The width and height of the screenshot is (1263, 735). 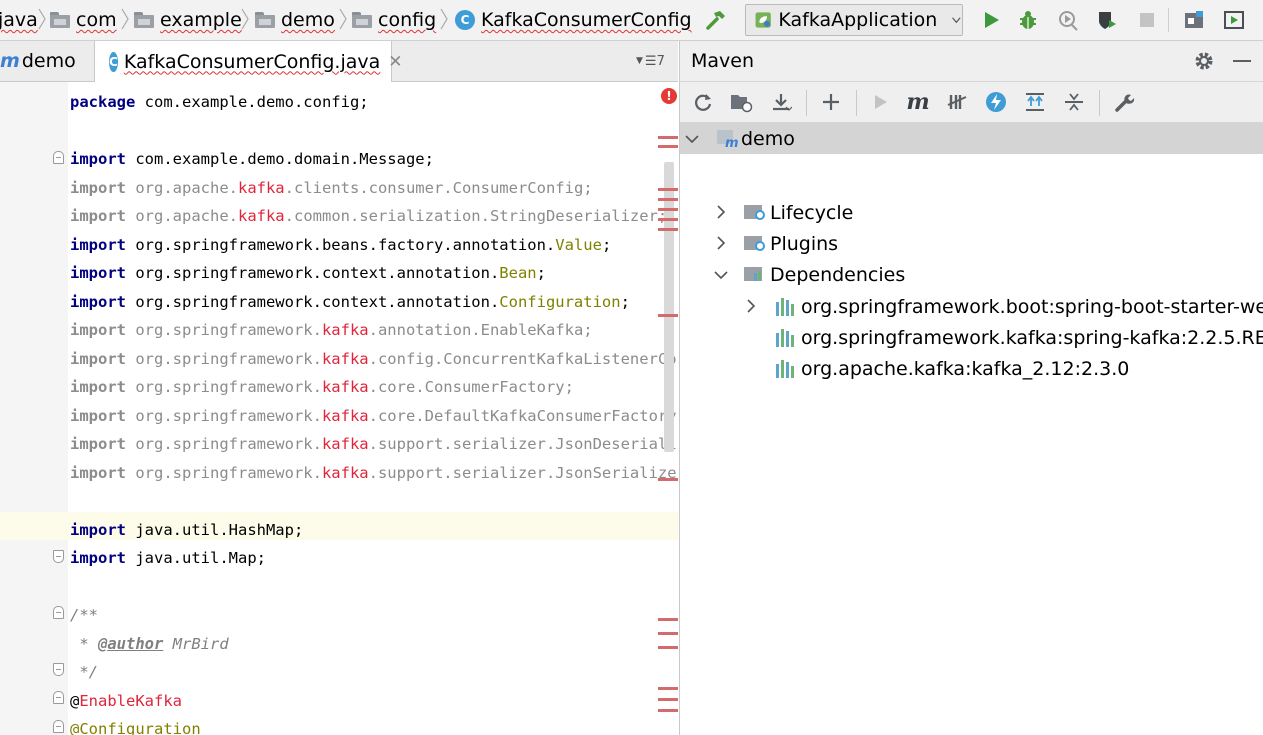 I want to click on chevron-down-icon: ▼, so click(x=639, y=61).